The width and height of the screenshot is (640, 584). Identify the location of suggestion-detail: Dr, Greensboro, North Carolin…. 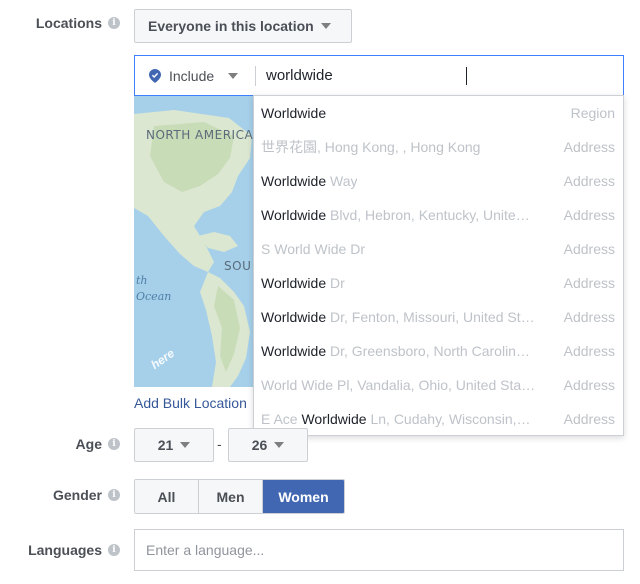
(428, 351).